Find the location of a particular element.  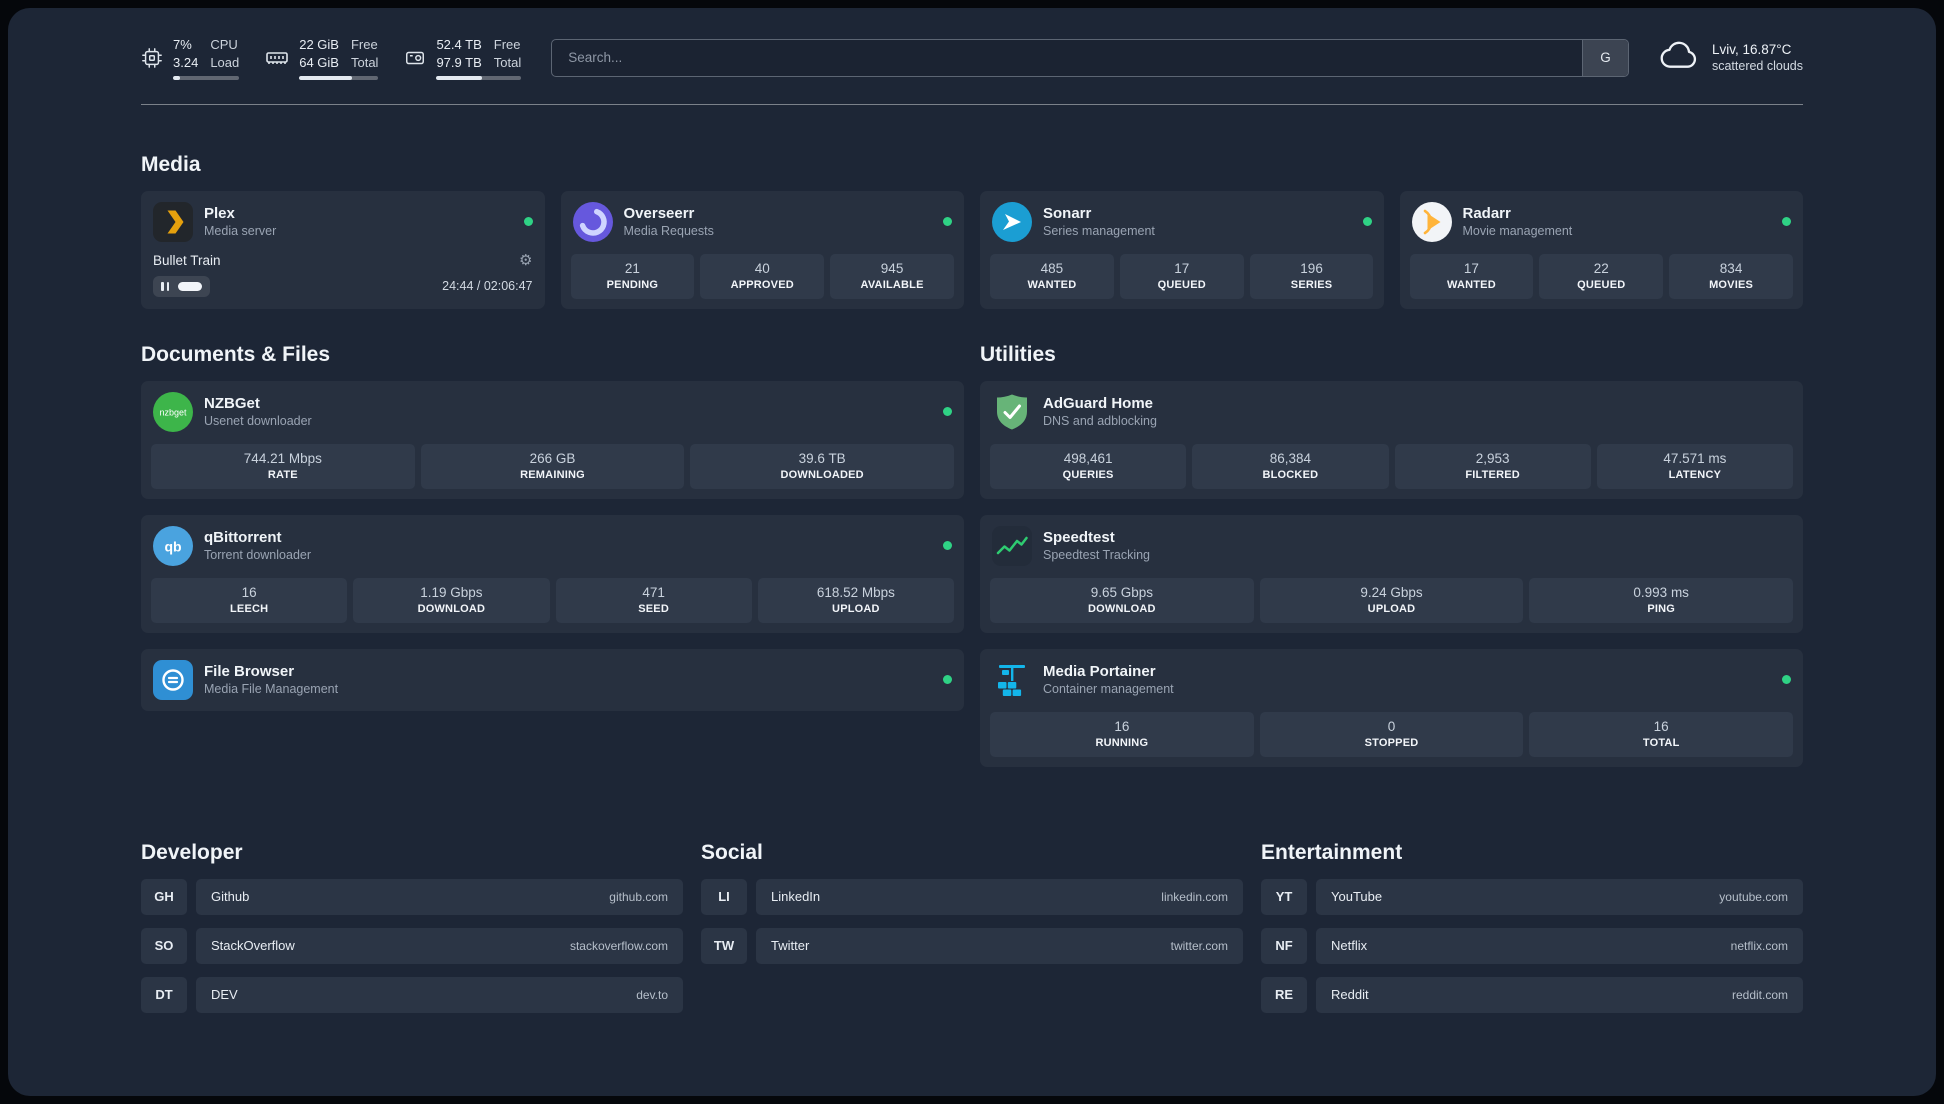

stat-tile: 2,953 FILTERED is located at coordinates (1492, 466).